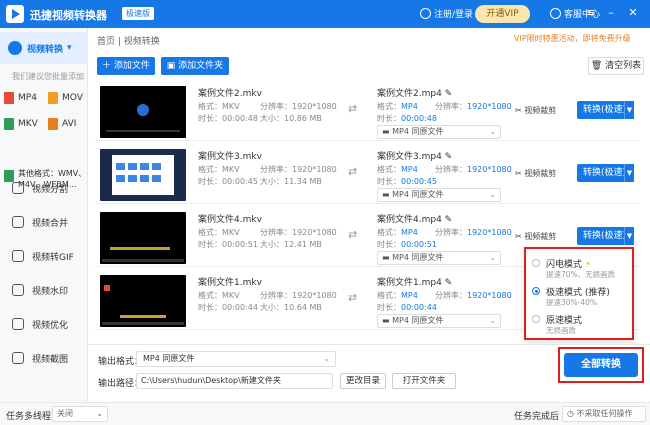  Describe the element at coordinates (407, 307) in the screenshot. I see `output-duration: 时长：00:00:44` at that location.